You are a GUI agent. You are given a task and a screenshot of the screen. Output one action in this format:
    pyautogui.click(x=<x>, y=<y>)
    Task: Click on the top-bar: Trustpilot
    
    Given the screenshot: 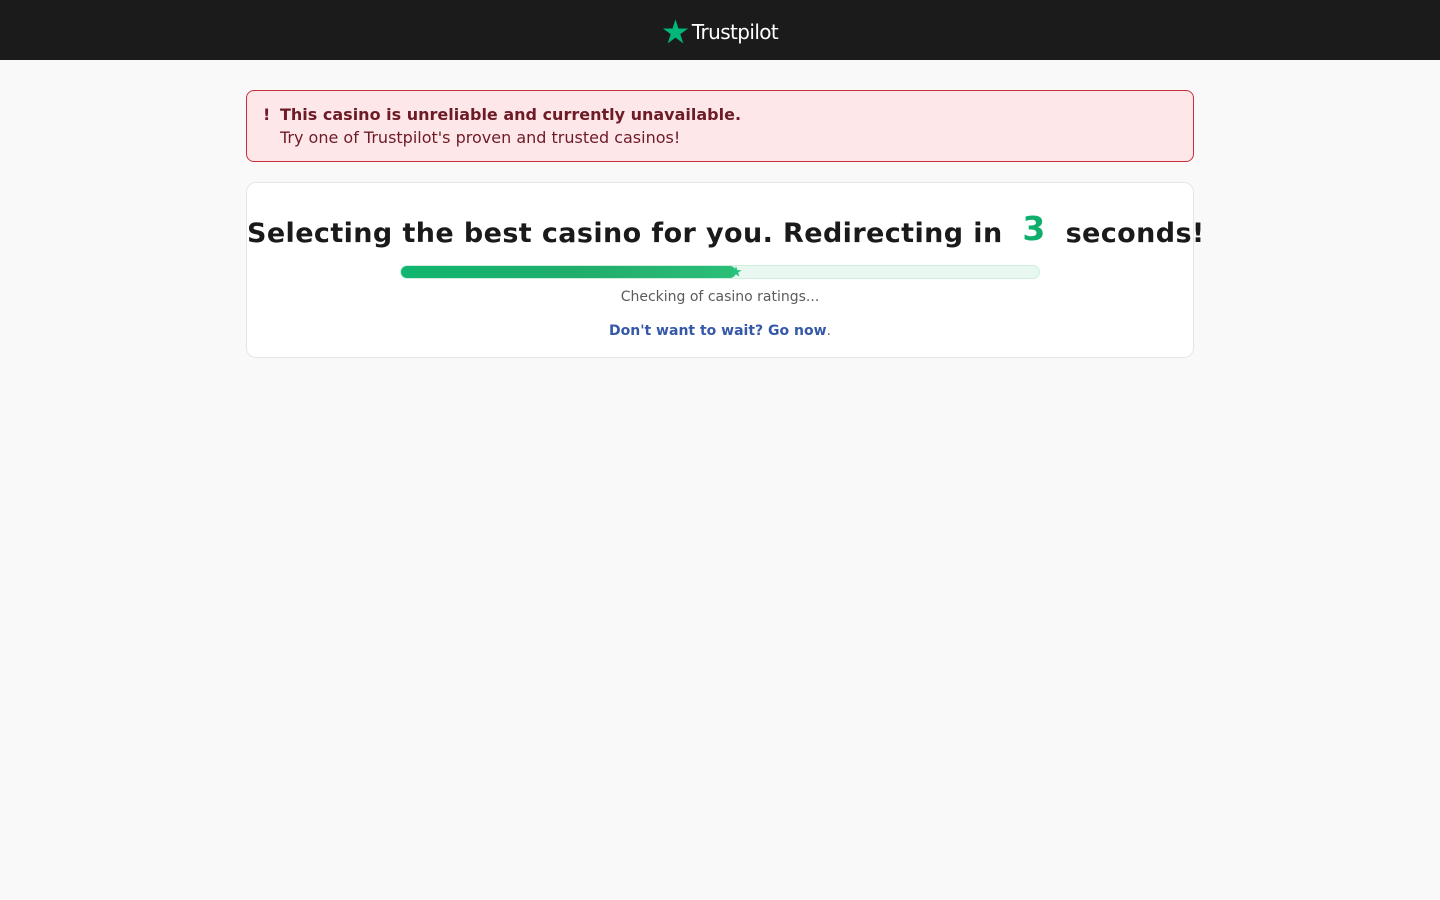 What is the action you would take?
    pyautogui.click(x=720, y=30)
    